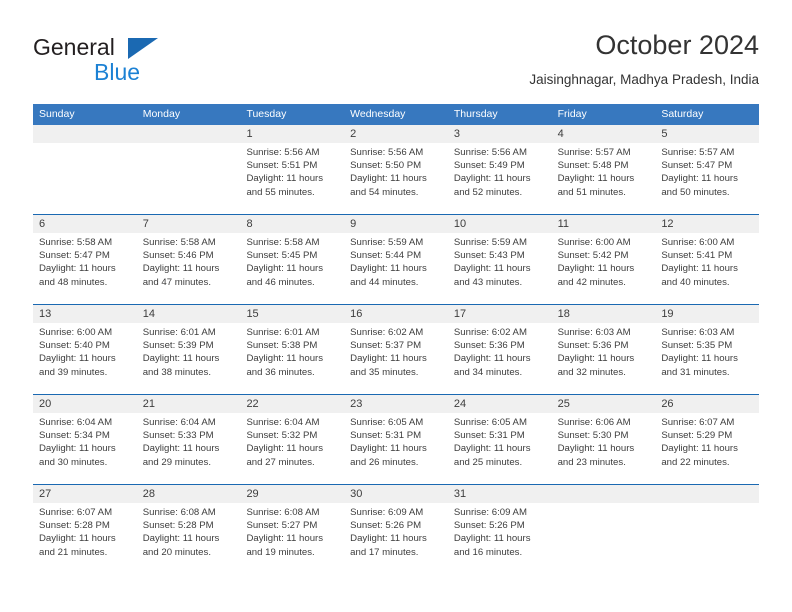 The height and width of the screenshot is (612, 792). Describe the element at coordinates (604, 134) in the screenshot. I see `day-number-4: 4` at that location.